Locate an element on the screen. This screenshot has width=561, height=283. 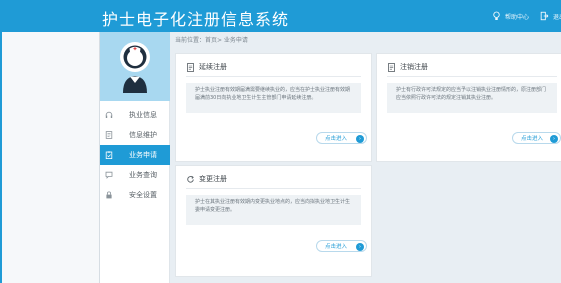
logout-link: 退出 is located at coordinates (550, 16).